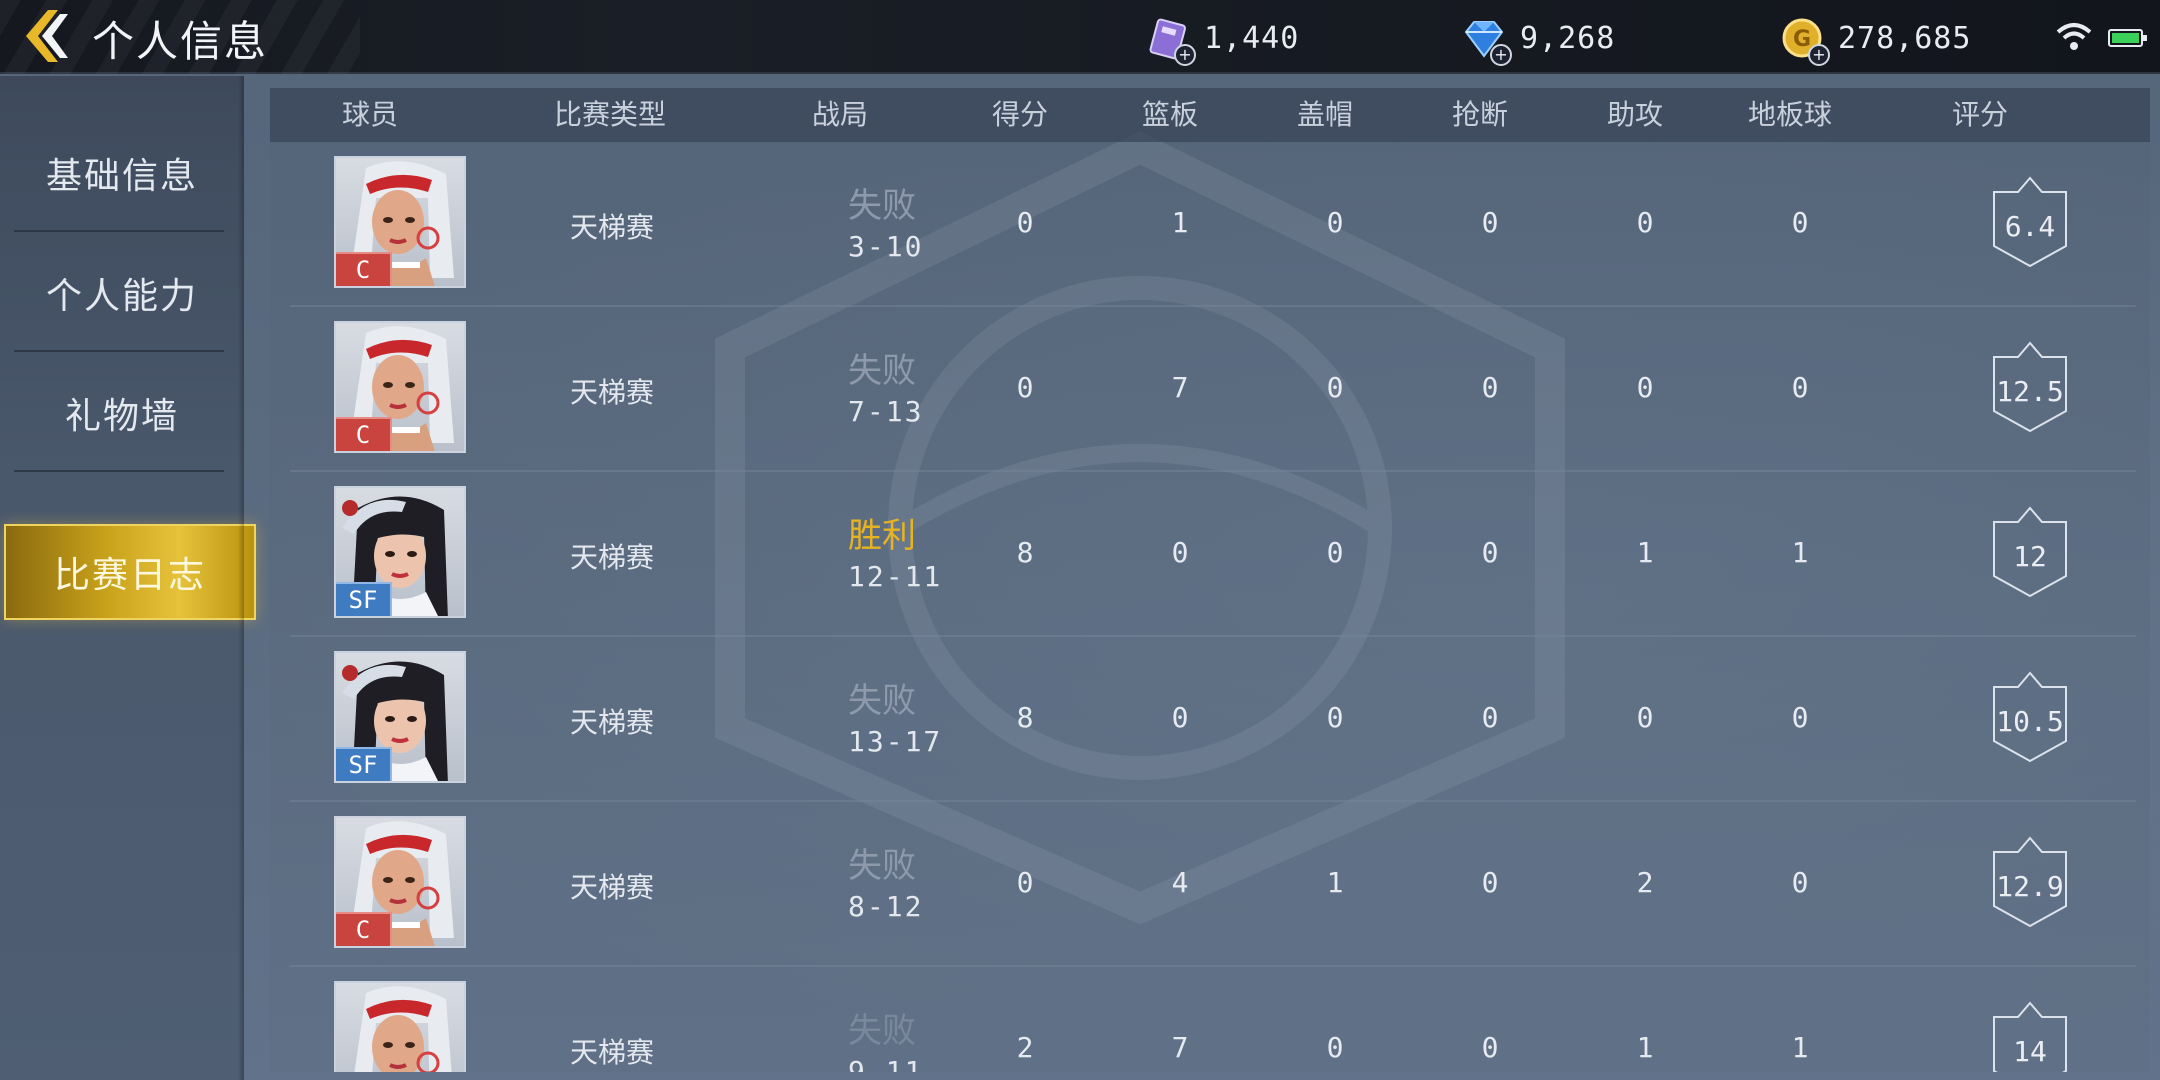  What do you see at coordinates (121, 176) in the screenshot?
I see `sidebar-item-label: 基础信息` at bounding box center [121, 176].